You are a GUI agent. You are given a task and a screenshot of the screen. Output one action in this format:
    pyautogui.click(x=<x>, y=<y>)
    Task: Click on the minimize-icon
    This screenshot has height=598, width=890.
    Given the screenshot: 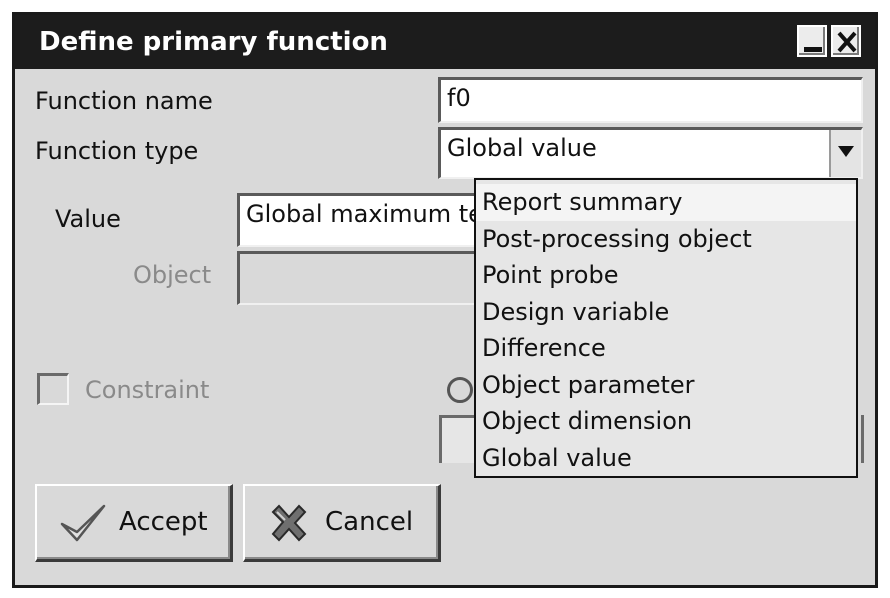 What is the action you would take?
    pyautogui.click(x=813, y=49)
    